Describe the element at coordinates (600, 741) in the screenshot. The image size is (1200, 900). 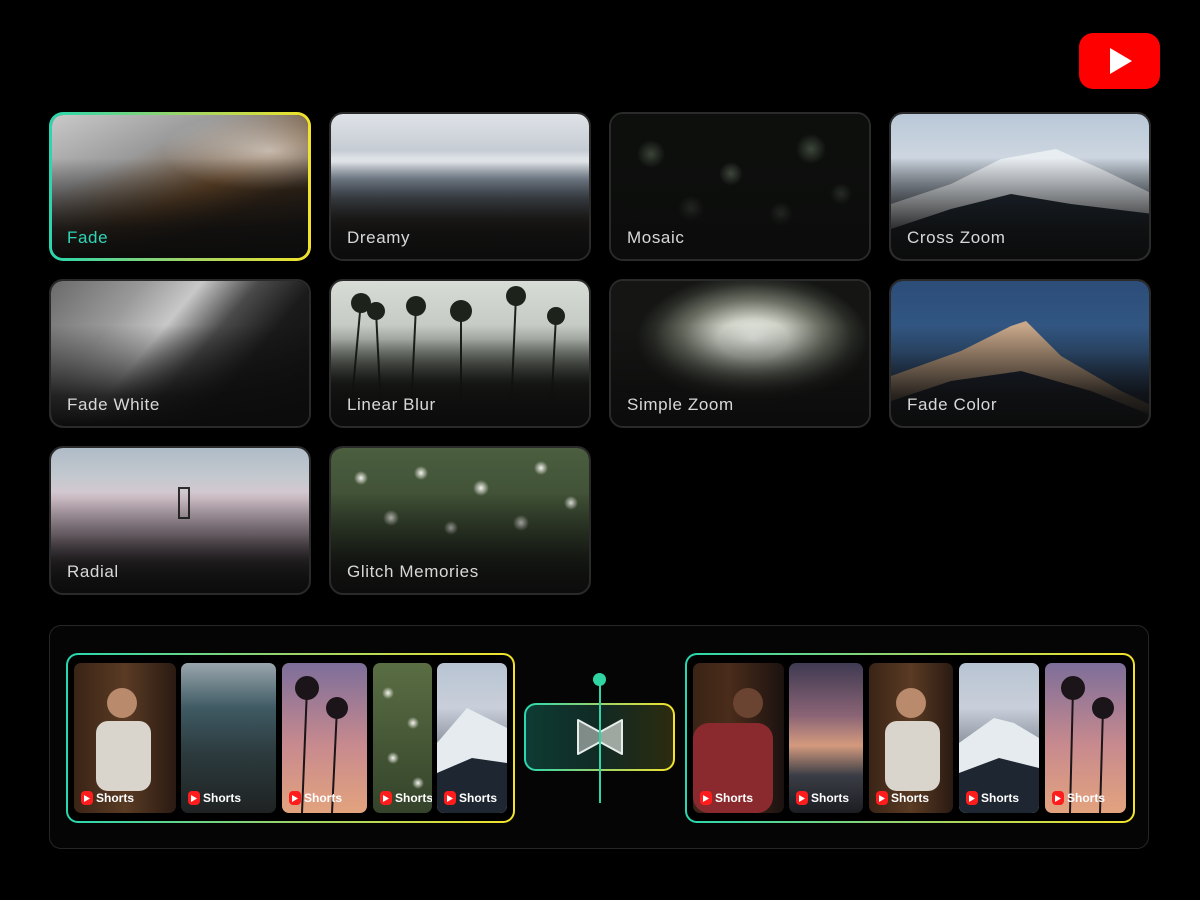
I see `playhead-line` at that location.